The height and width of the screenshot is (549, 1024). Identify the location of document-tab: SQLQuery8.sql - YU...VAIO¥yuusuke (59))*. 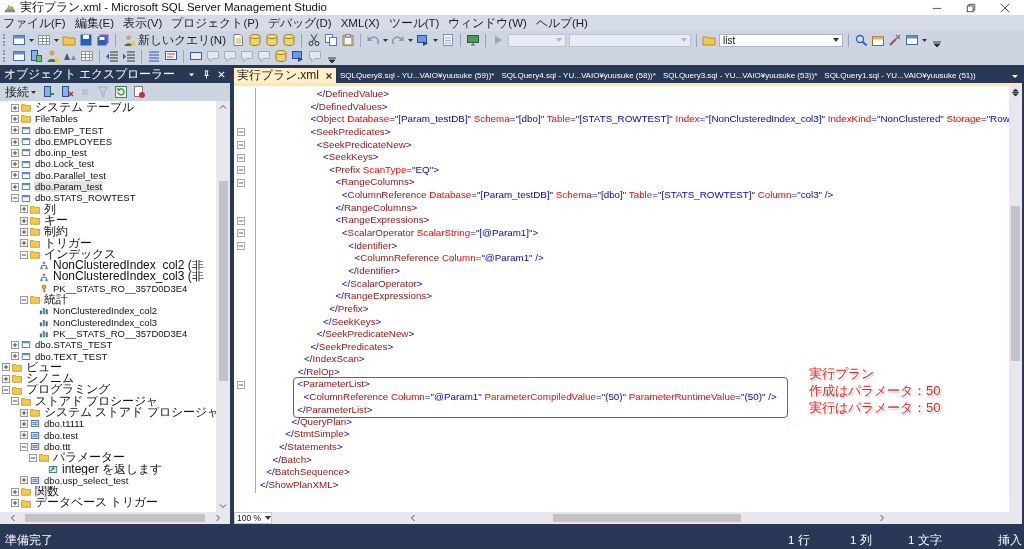
(417, 75).